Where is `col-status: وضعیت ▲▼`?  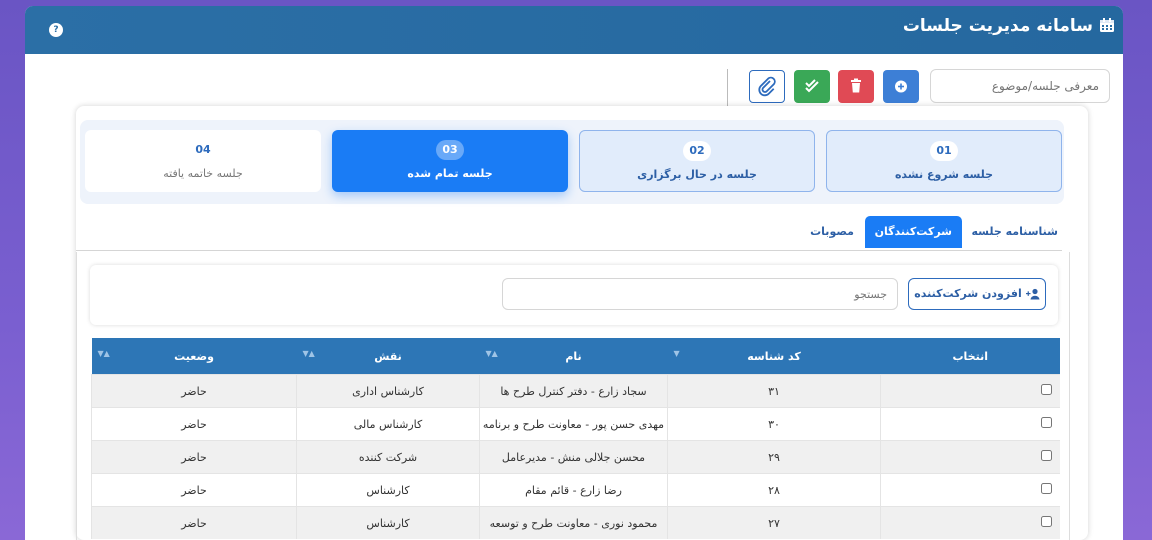
col-status: وضعیت ▲▼ is located at coordinates (194, 356).